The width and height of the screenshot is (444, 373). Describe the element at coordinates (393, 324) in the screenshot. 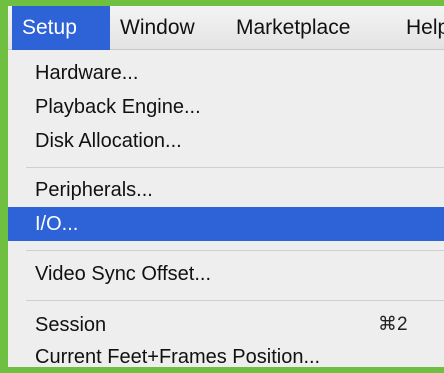

I see `command-shortcut: ⌘2` at that location.